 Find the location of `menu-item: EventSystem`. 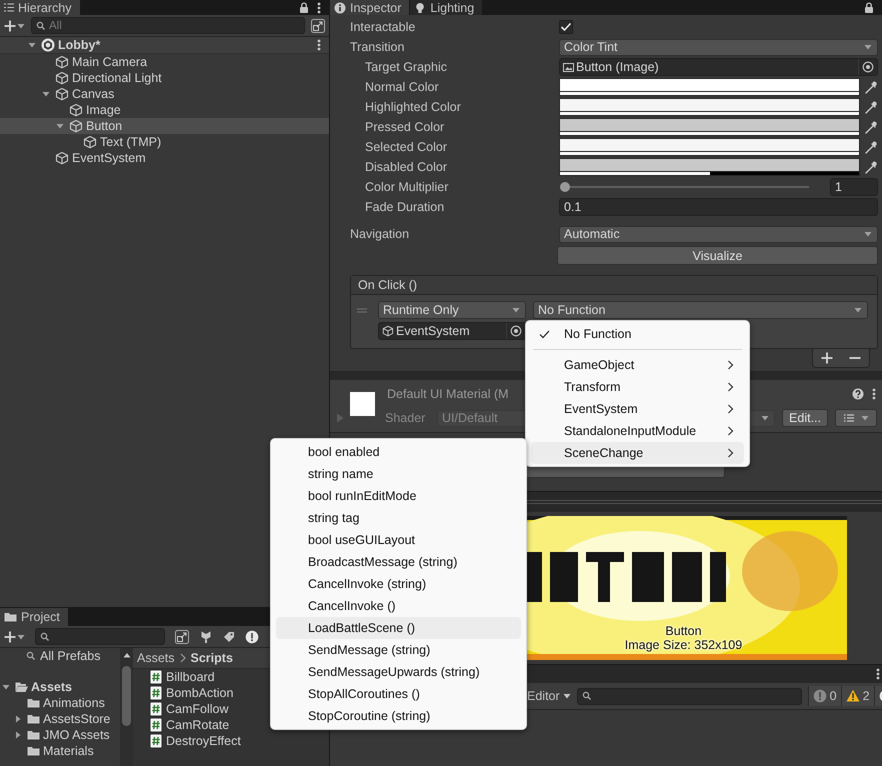

menu-item: EventSystem is located at coordinates (637, 409).